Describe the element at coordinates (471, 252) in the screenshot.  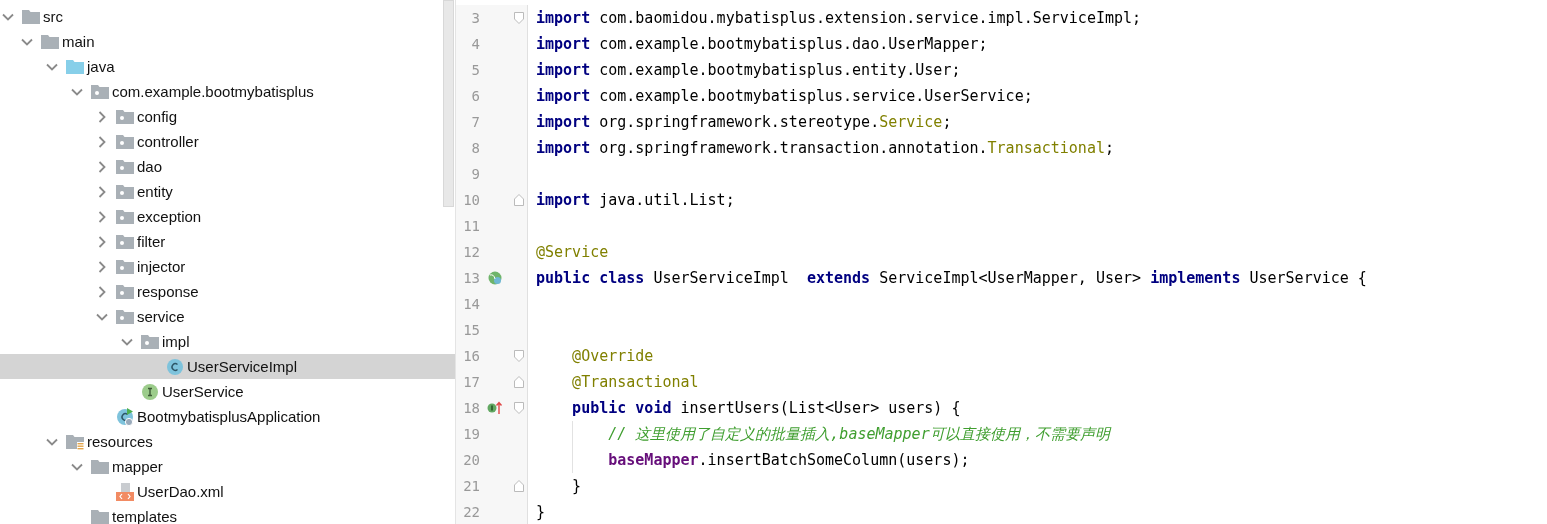
I see `line-number: 12` at that location.